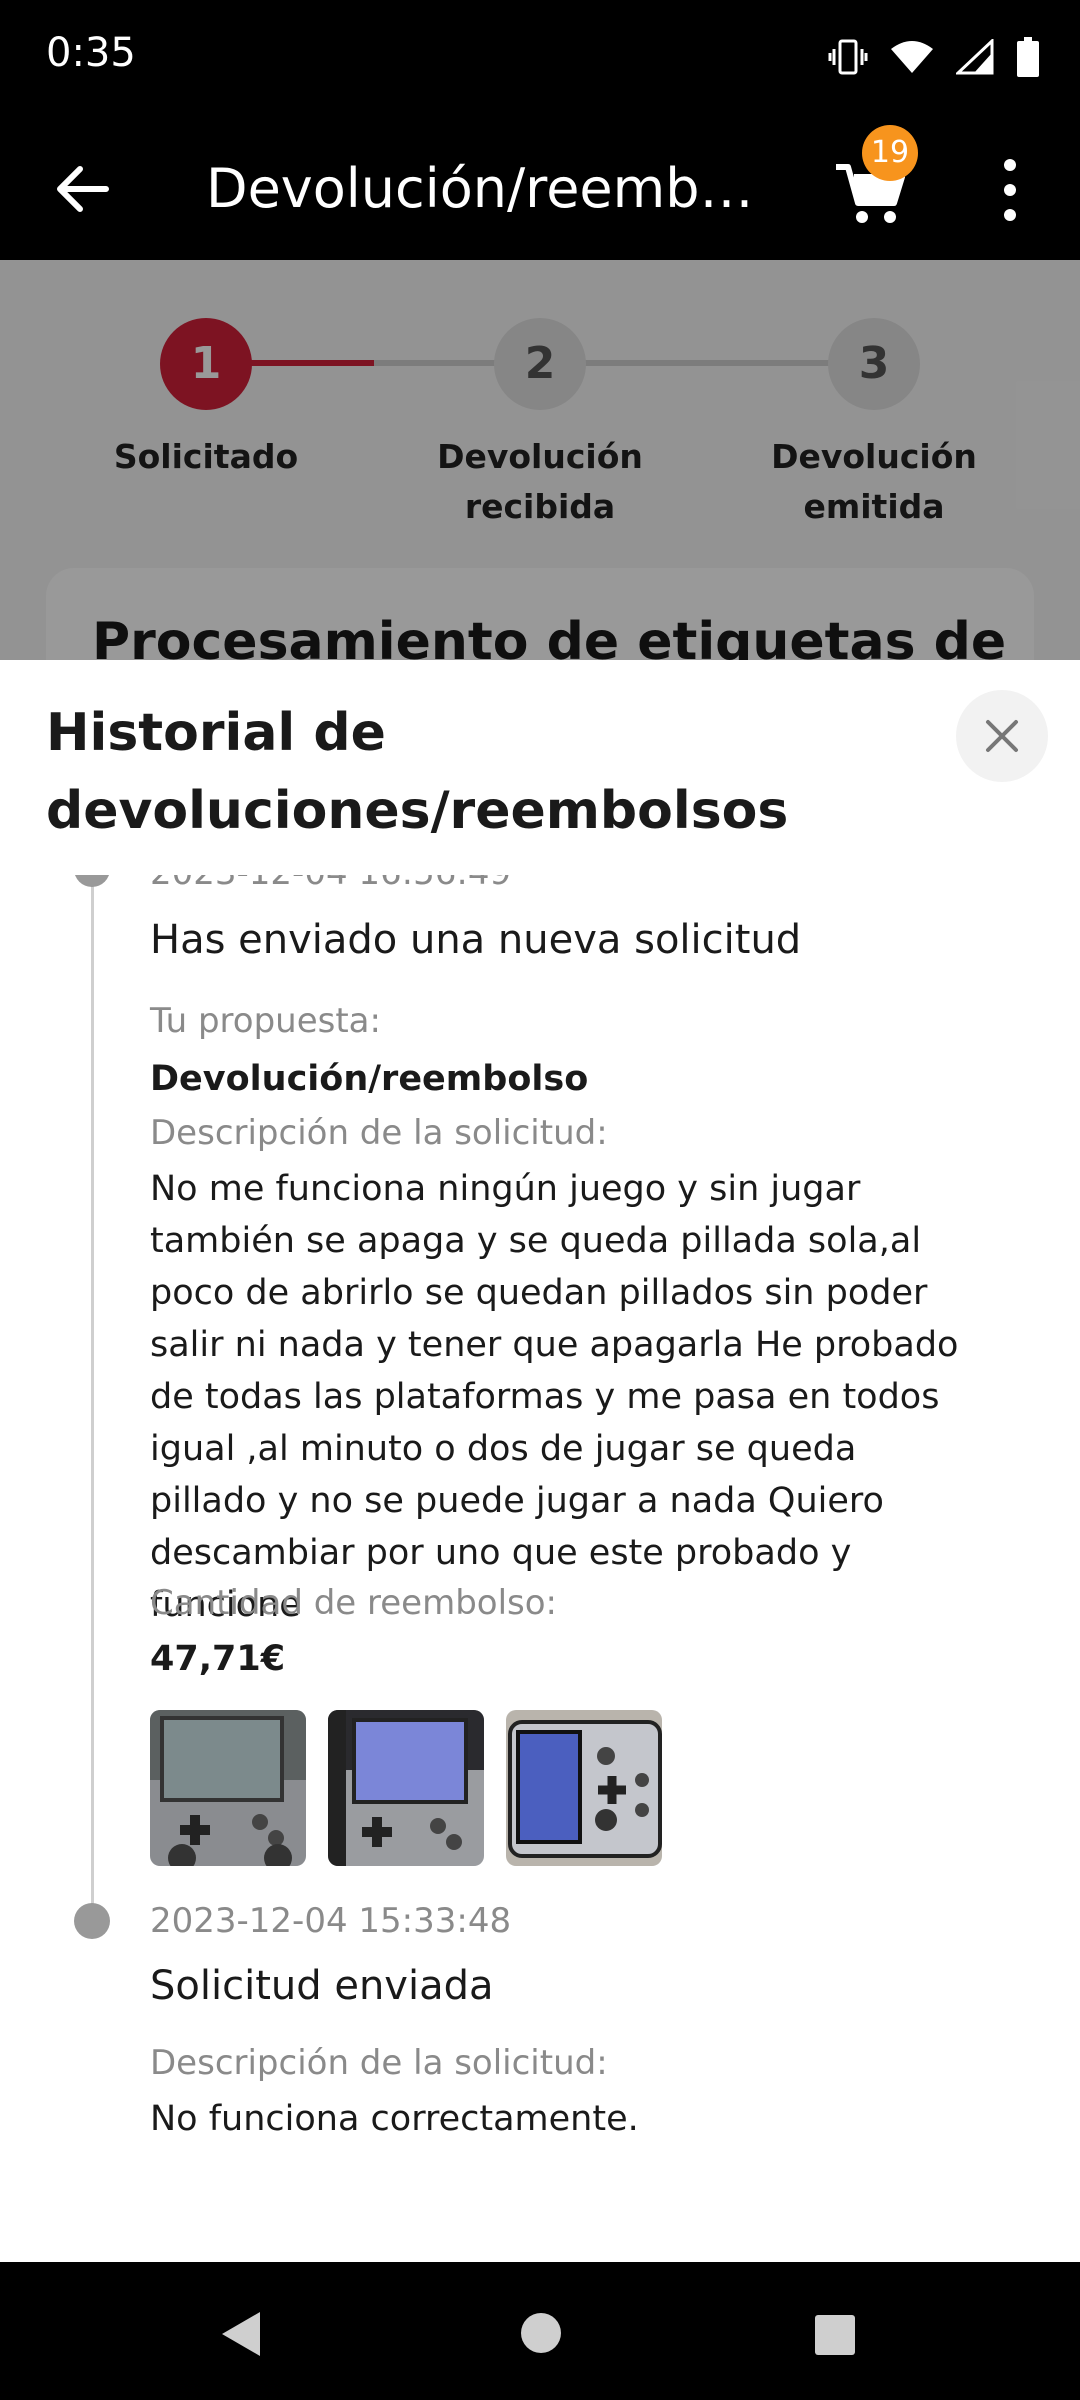 Image resolution: width=1080 pixels, height=2400 pixels. I want to click on close-button, so click(1002, 736).